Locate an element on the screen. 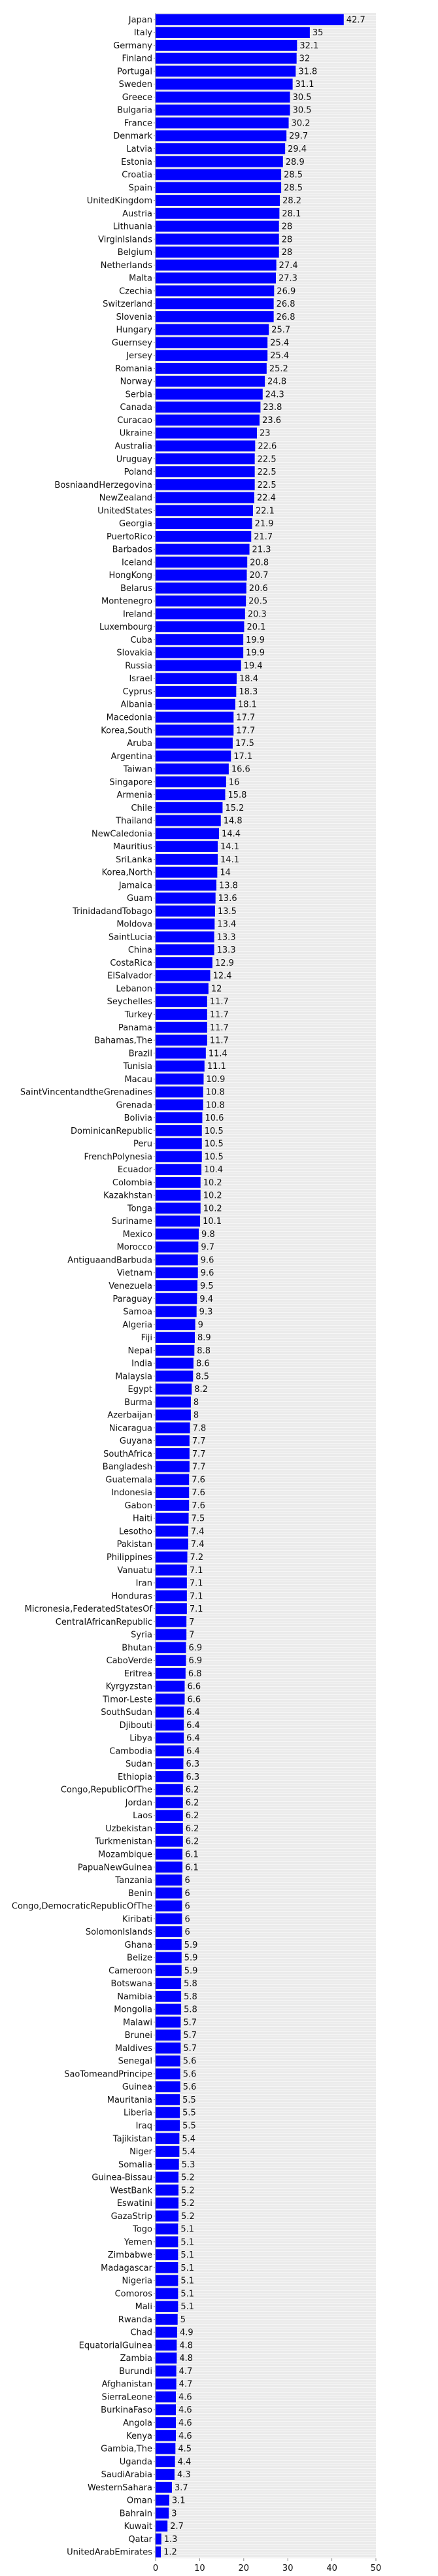 The height and width of the screenshot is (2576, 438). value-label: 20.6 is located at coordinates (258, 589).